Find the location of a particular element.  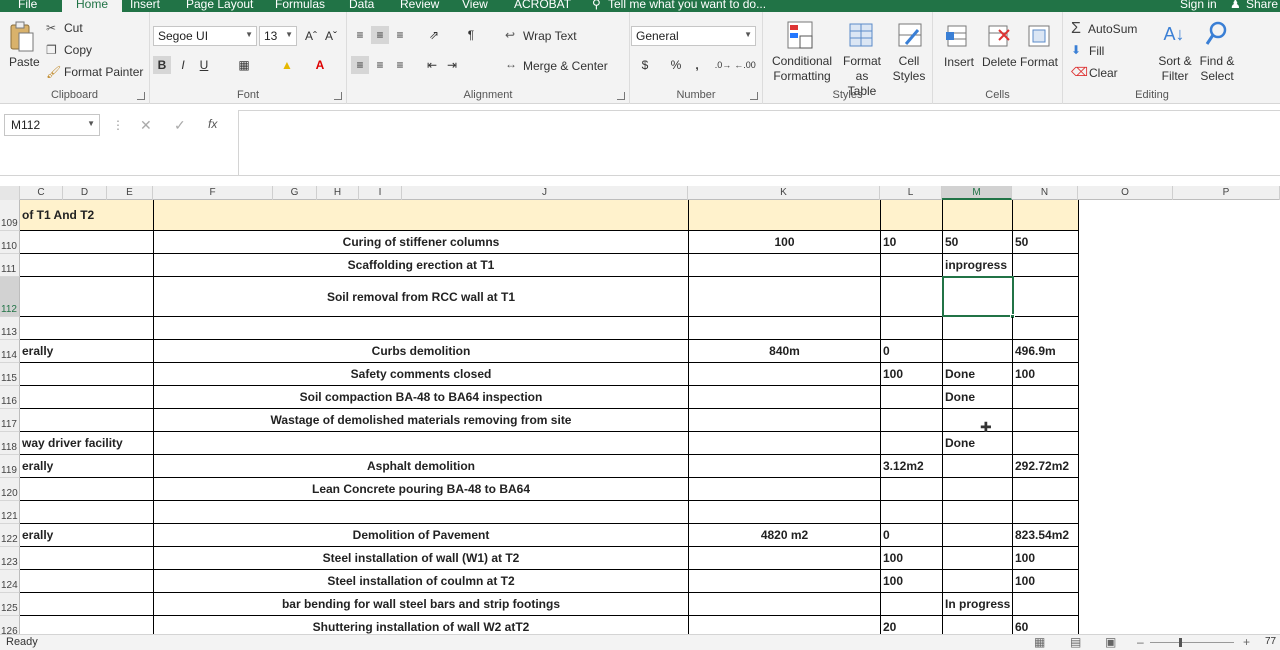

row-header: 123 is located at coordinates (10, 558).